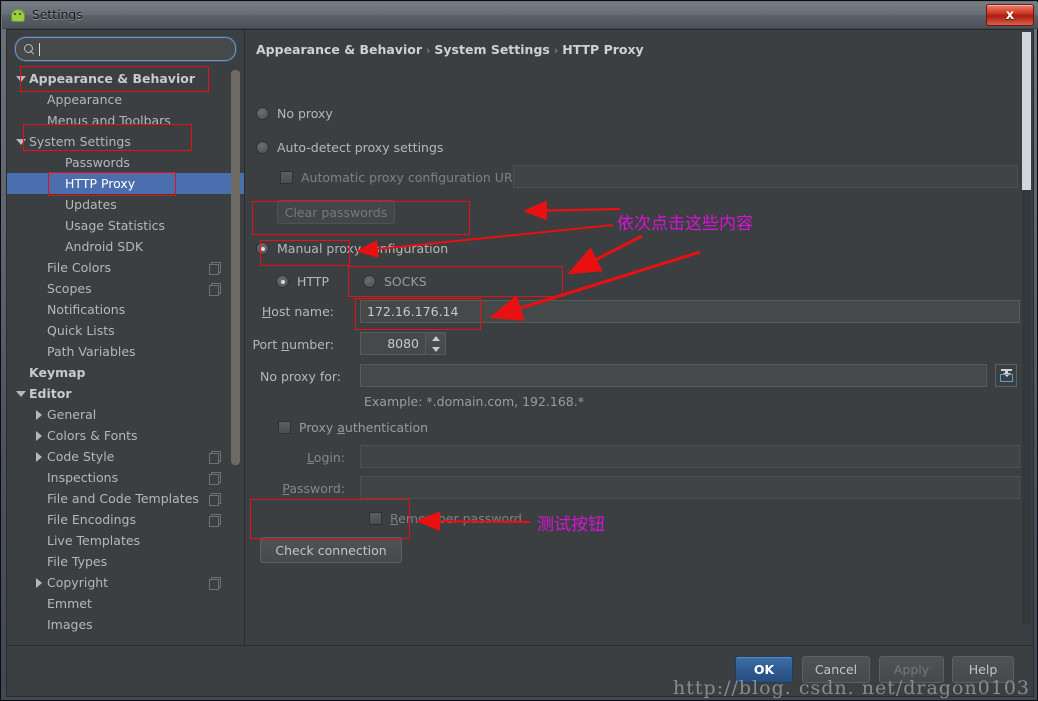 The width and height of the screenshot is (1038, 701). Describe the element at coordinates (125, 561) in the screenshot. I see `sidebar-item-file-types: File Types` at that location.